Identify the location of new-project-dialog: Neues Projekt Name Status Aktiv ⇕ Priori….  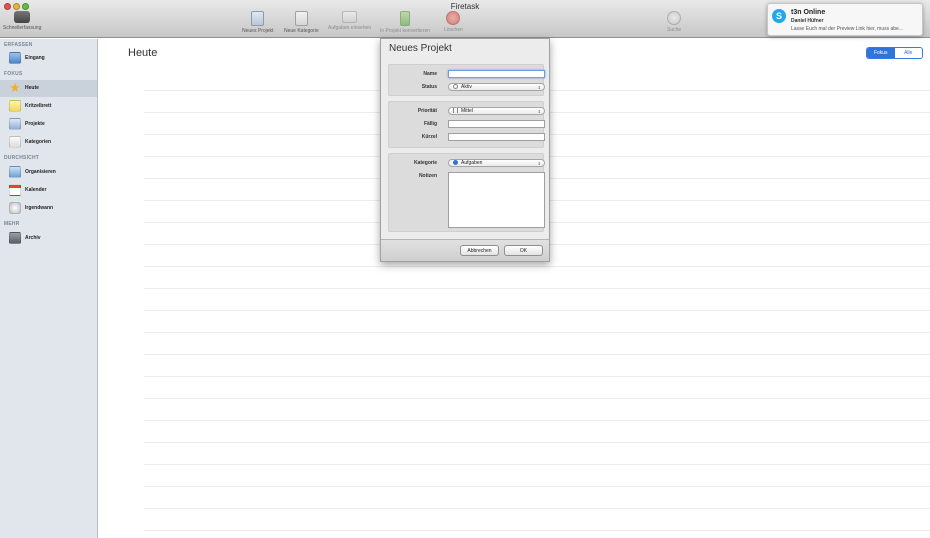
(465, 150).